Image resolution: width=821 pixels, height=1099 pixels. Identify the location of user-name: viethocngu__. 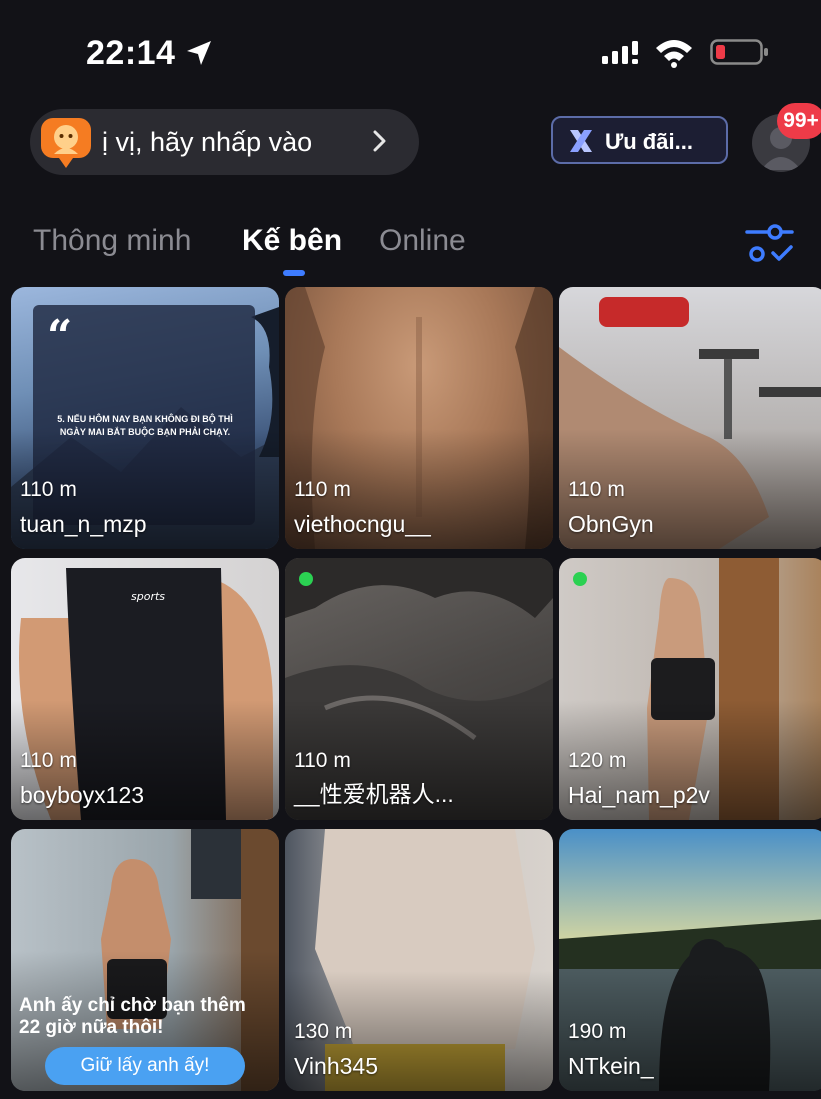
(362, 524).